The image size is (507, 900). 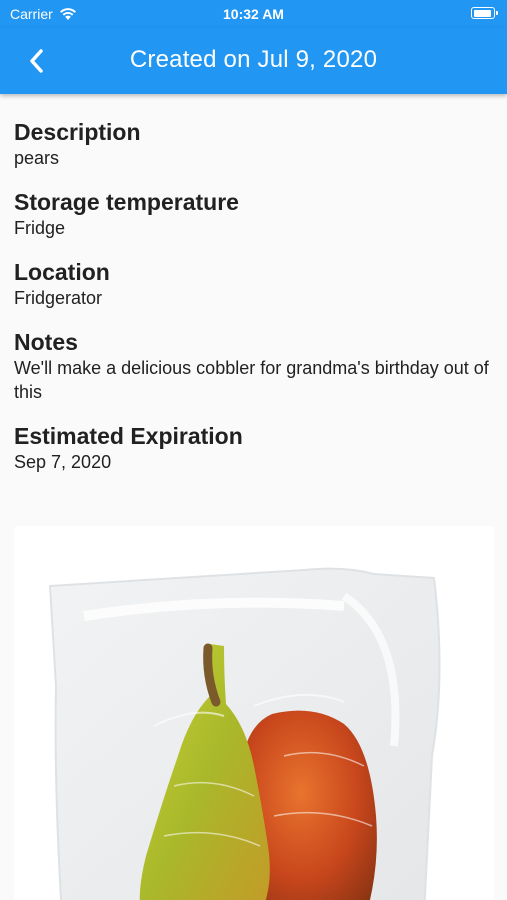 What do you see at coordinates (126, 202) in the screenshot?
I see `storage-temperature-label: Storage temperature` at bounding box center [126, 202].